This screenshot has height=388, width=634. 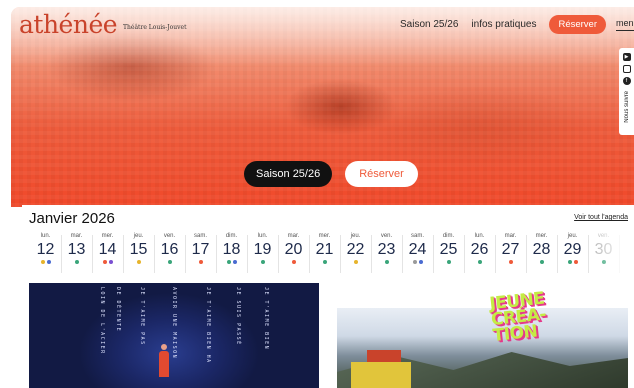 What do you see at coordinates (107, 236) in the screenshot?
I see `calendar-day-name: mer.` at bounding box center [107, 236].